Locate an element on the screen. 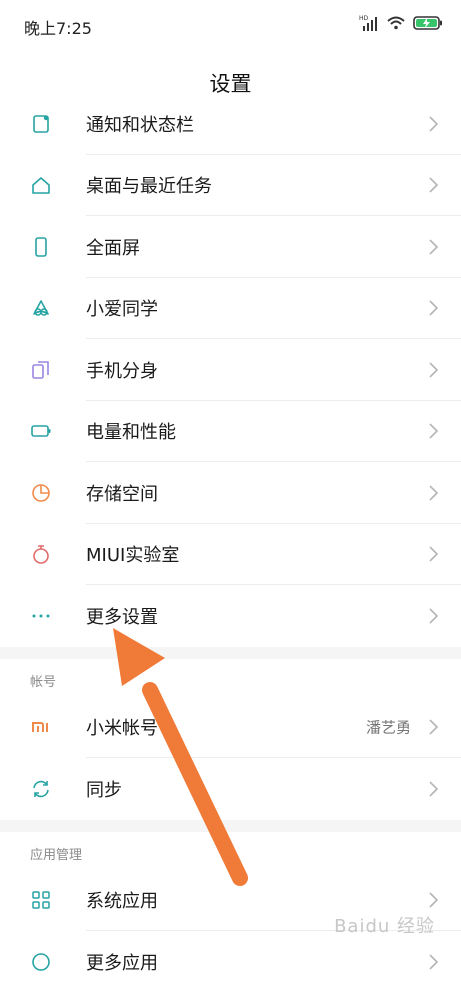  lab-flask-icon is located at coordinates (41, 555).